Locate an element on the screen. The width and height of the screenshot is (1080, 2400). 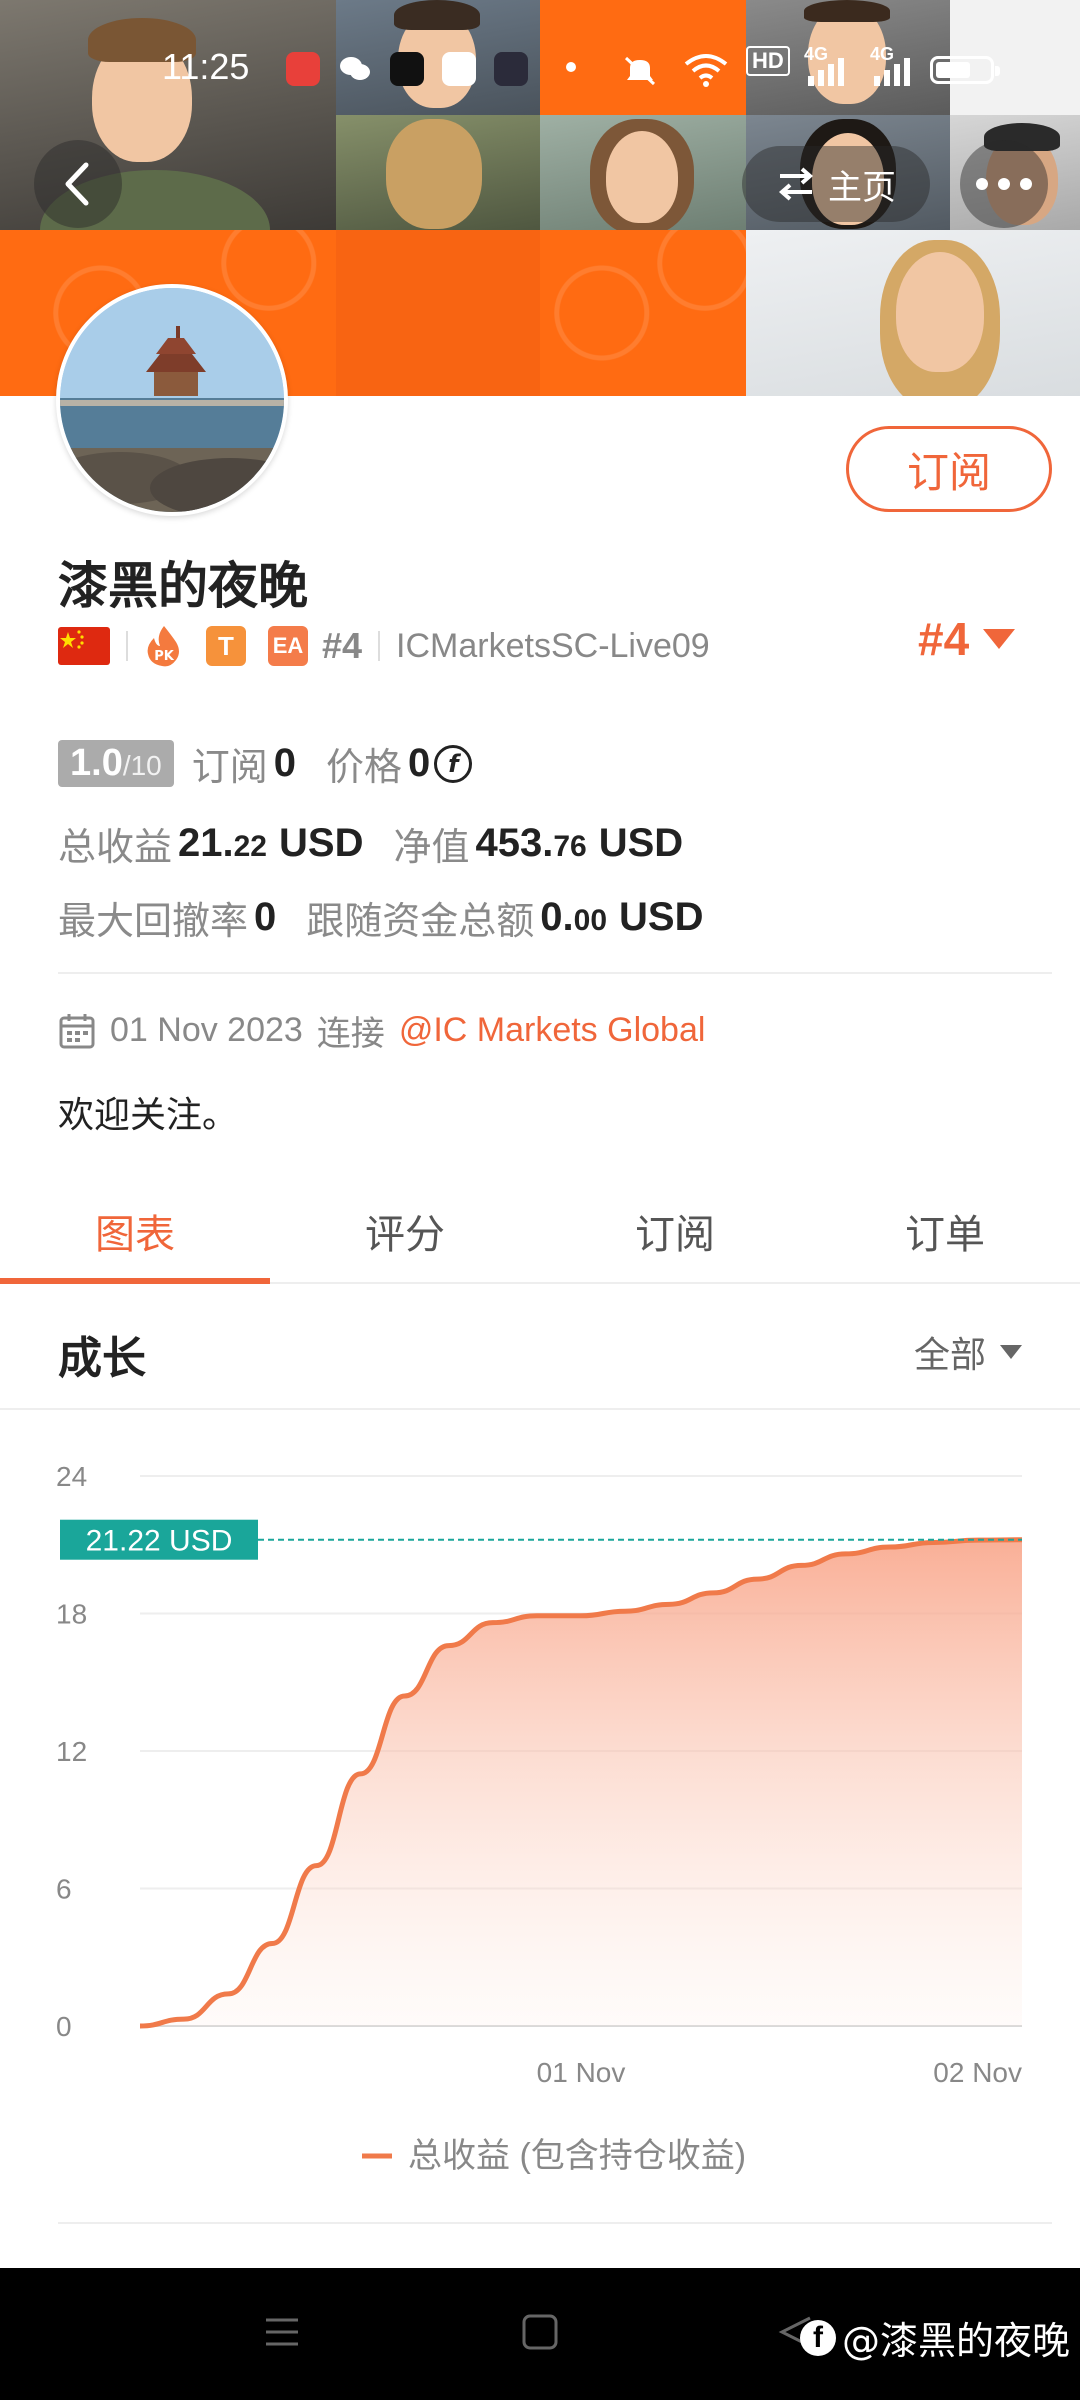
equity-dec: 76 is located at coordinates (570, 846).